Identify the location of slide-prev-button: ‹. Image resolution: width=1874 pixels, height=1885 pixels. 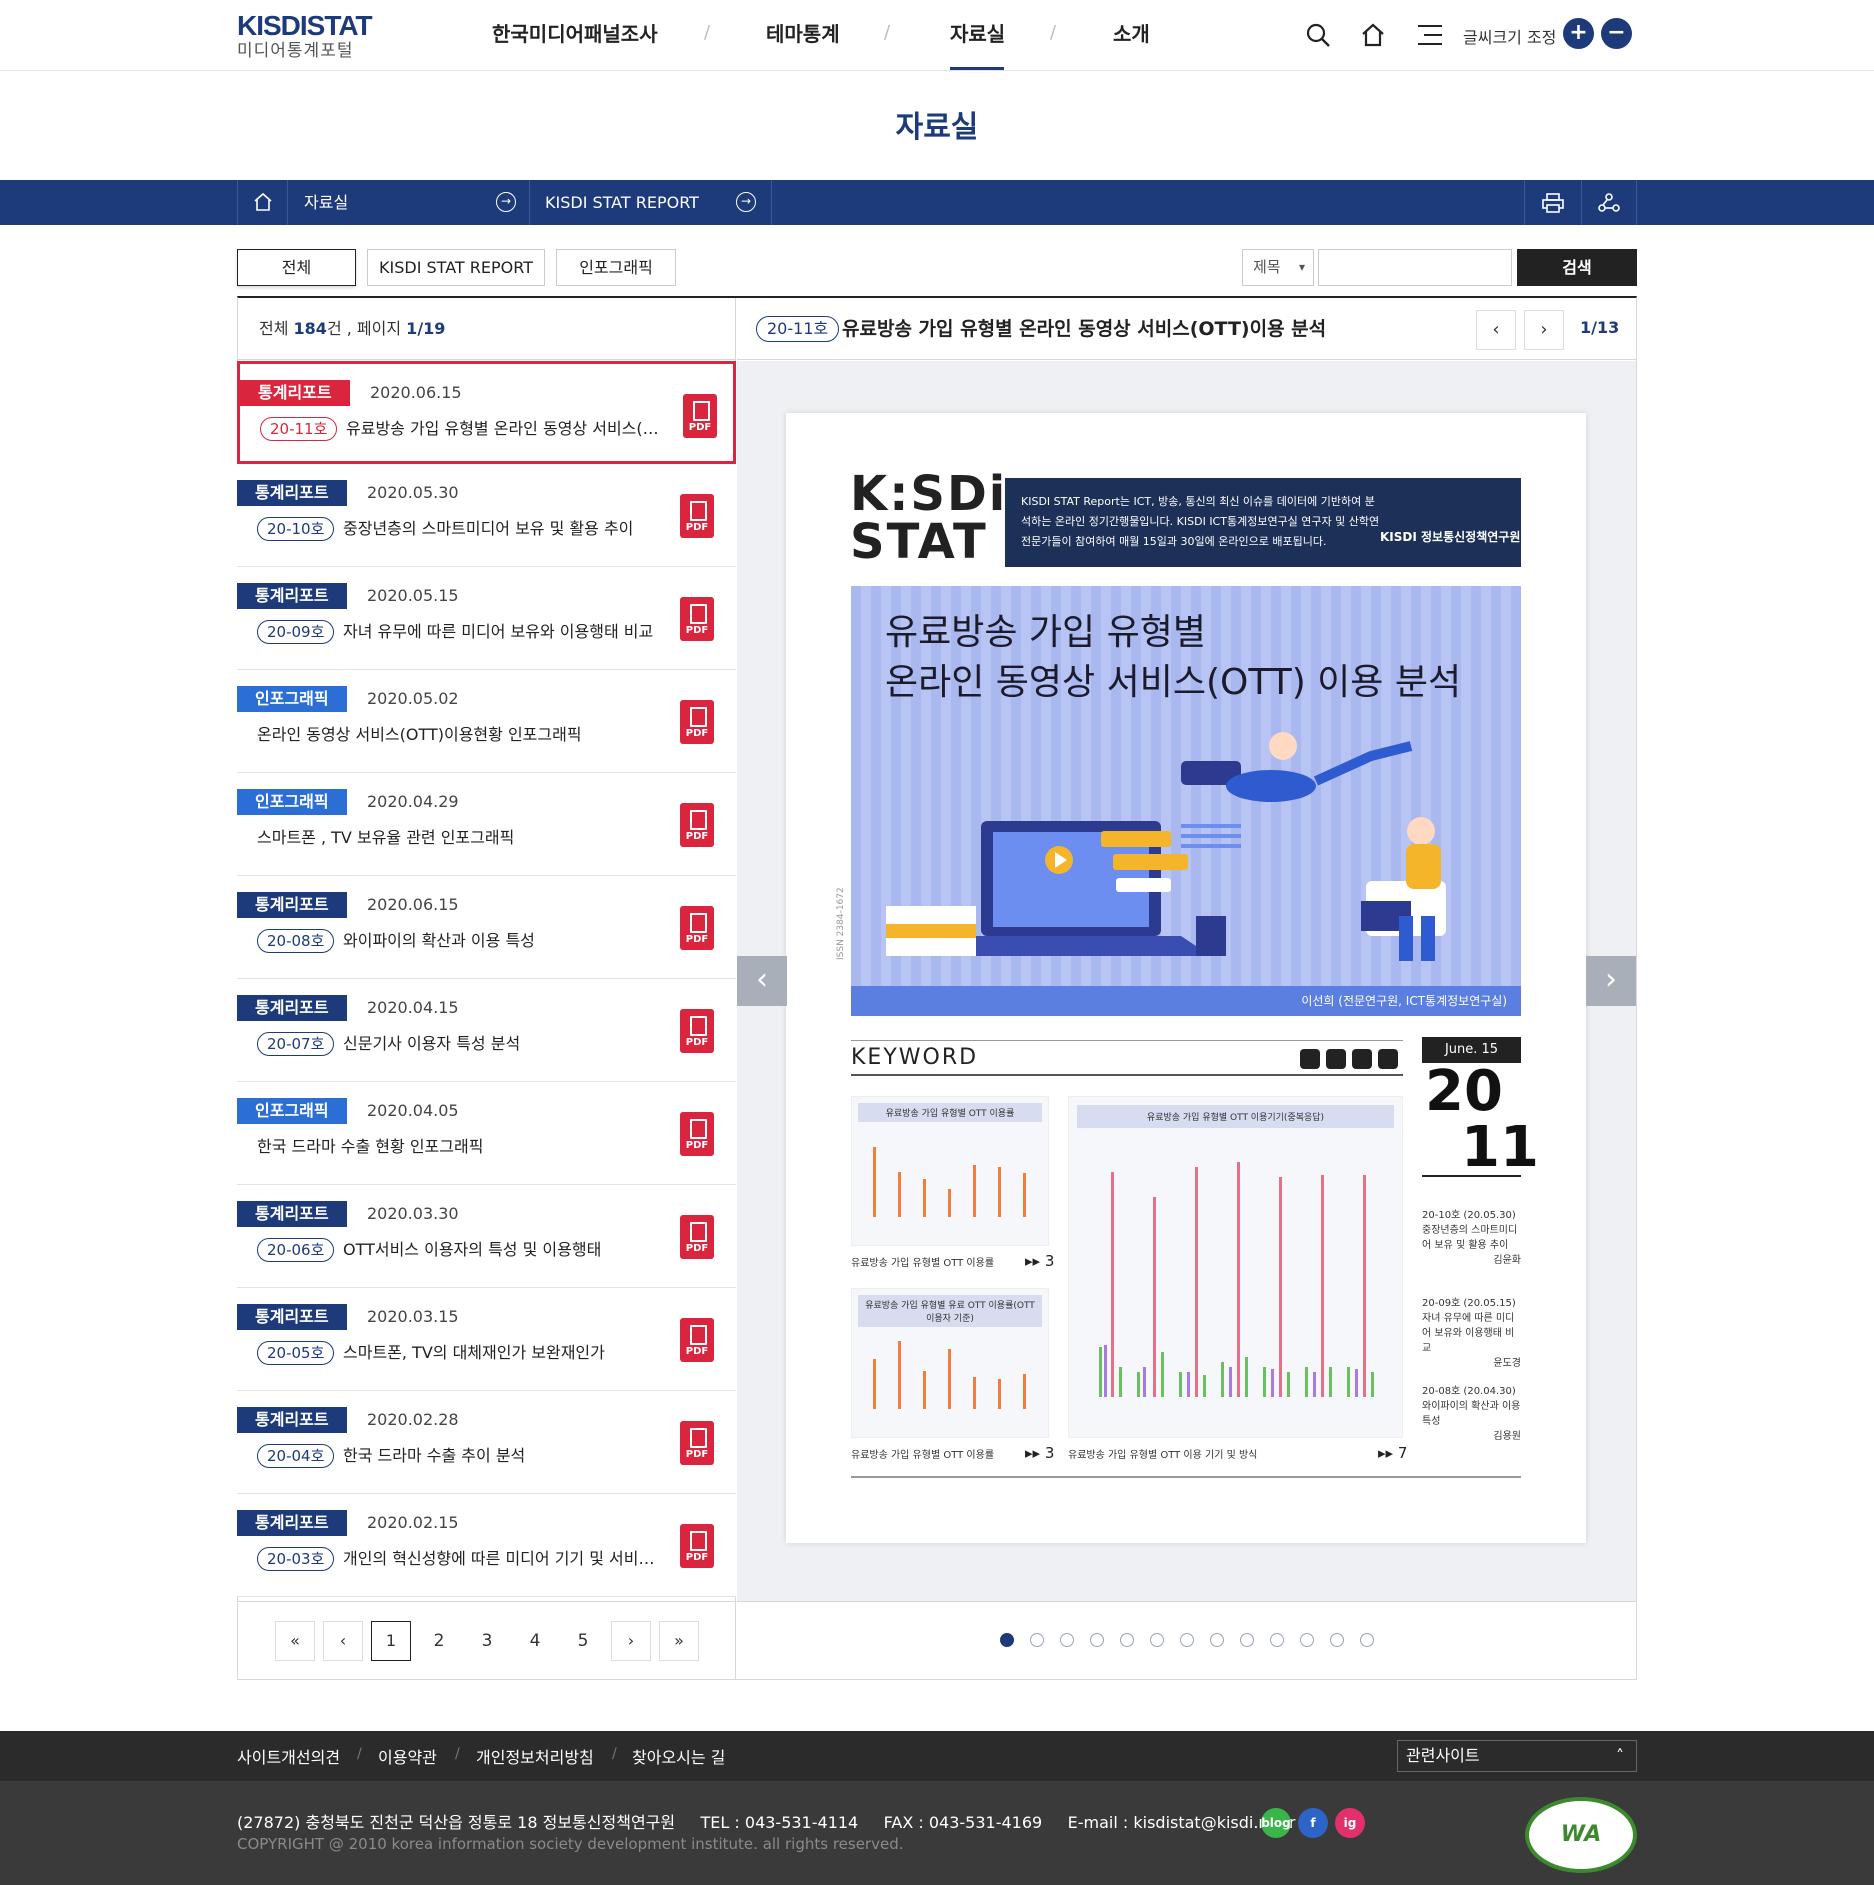
(762, 981).